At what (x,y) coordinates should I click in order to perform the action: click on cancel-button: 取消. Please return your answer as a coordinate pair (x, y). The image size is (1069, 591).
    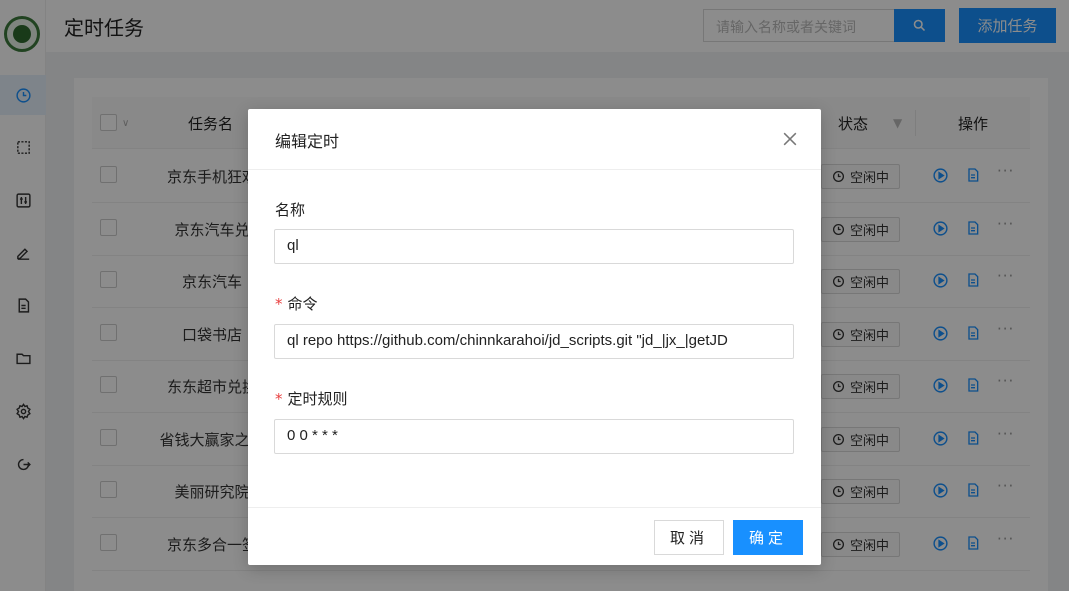
    Looking at the image, I should click on (689, 537).